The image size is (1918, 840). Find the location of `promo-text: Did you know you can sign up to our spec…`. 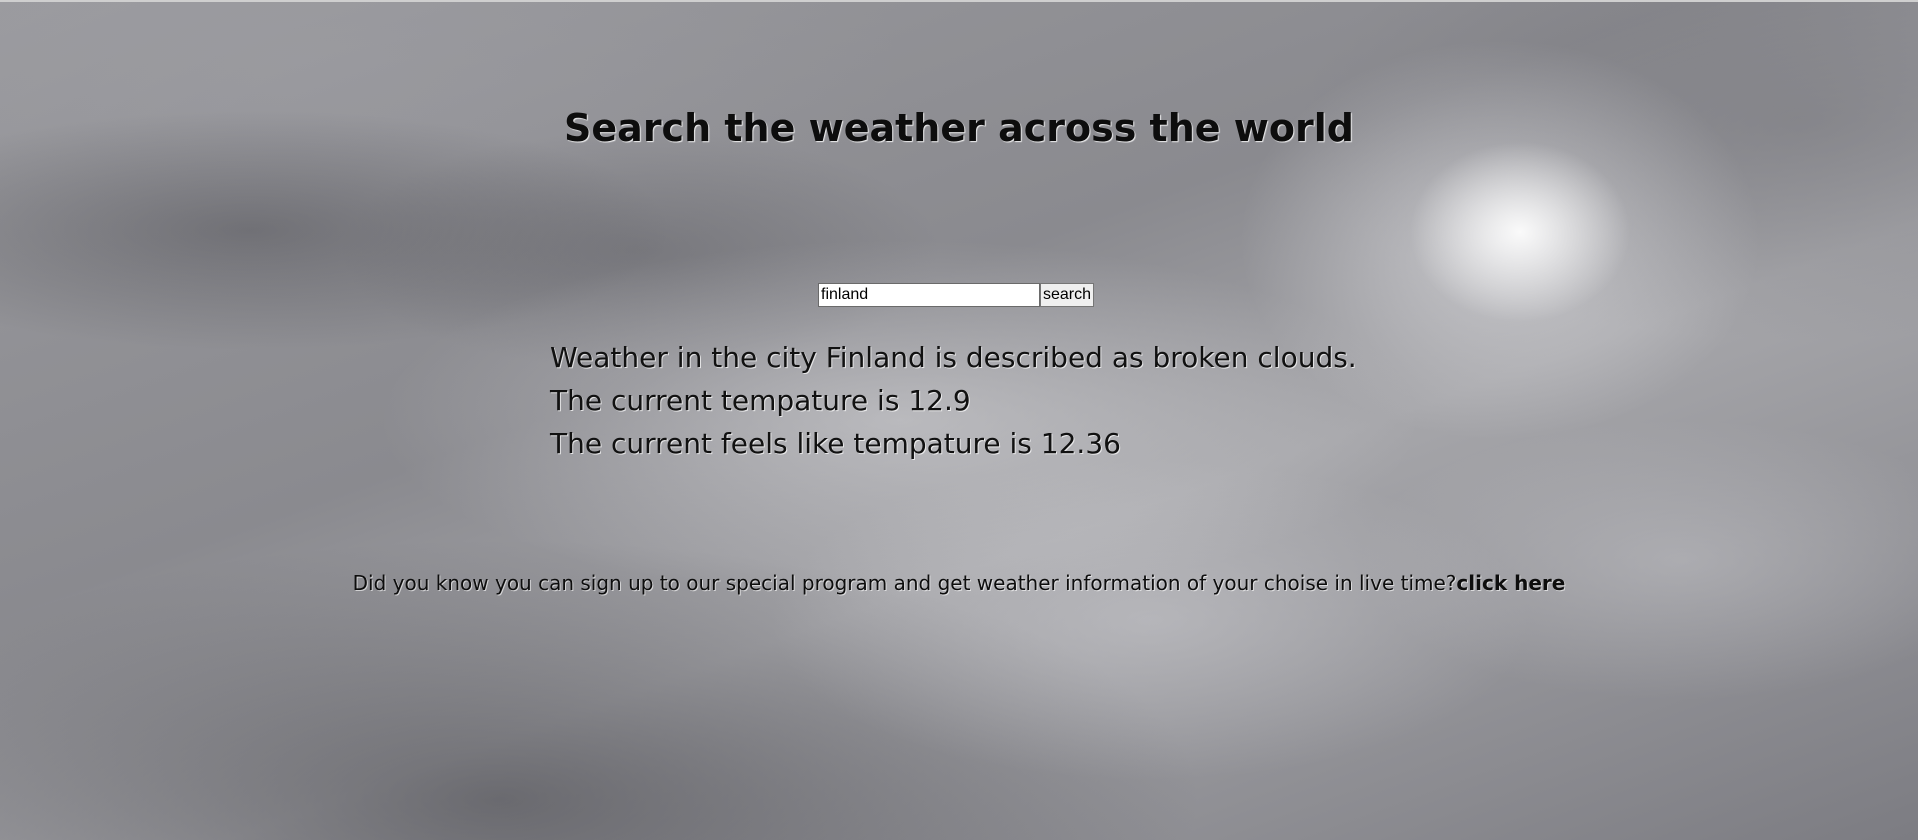

promo-text: Did you know you can sign up to our spec… is located at coordinates (904, 583).